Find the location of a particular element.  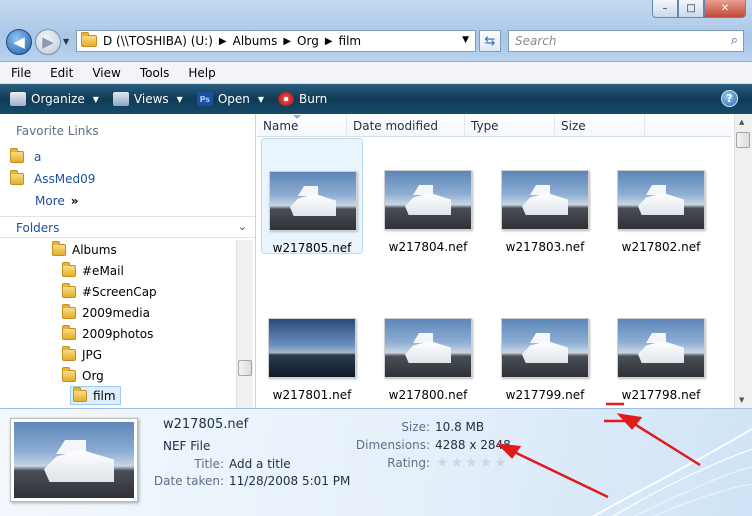

tree-scrollbar is located at coordinates (244, 324).